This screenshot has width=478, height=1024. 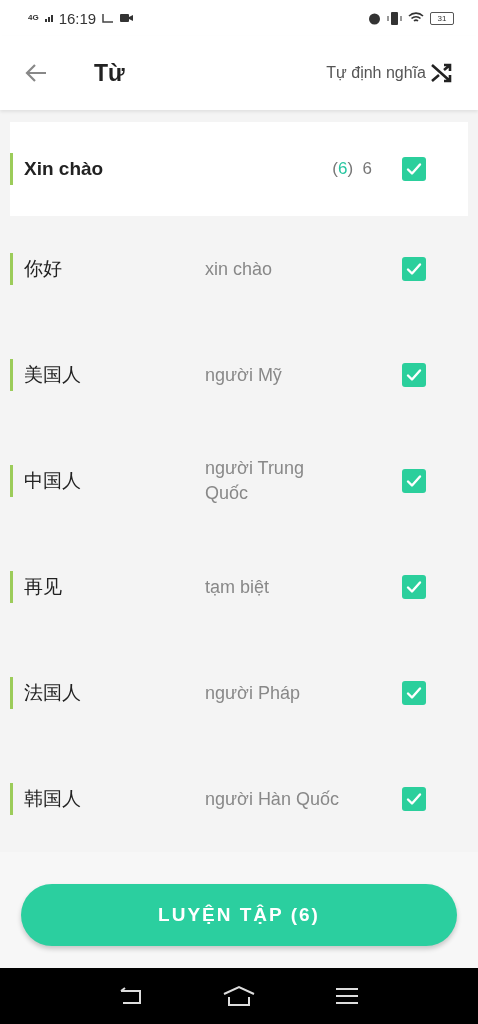 I want to click on signal-icon, so click(x=48, y=18).